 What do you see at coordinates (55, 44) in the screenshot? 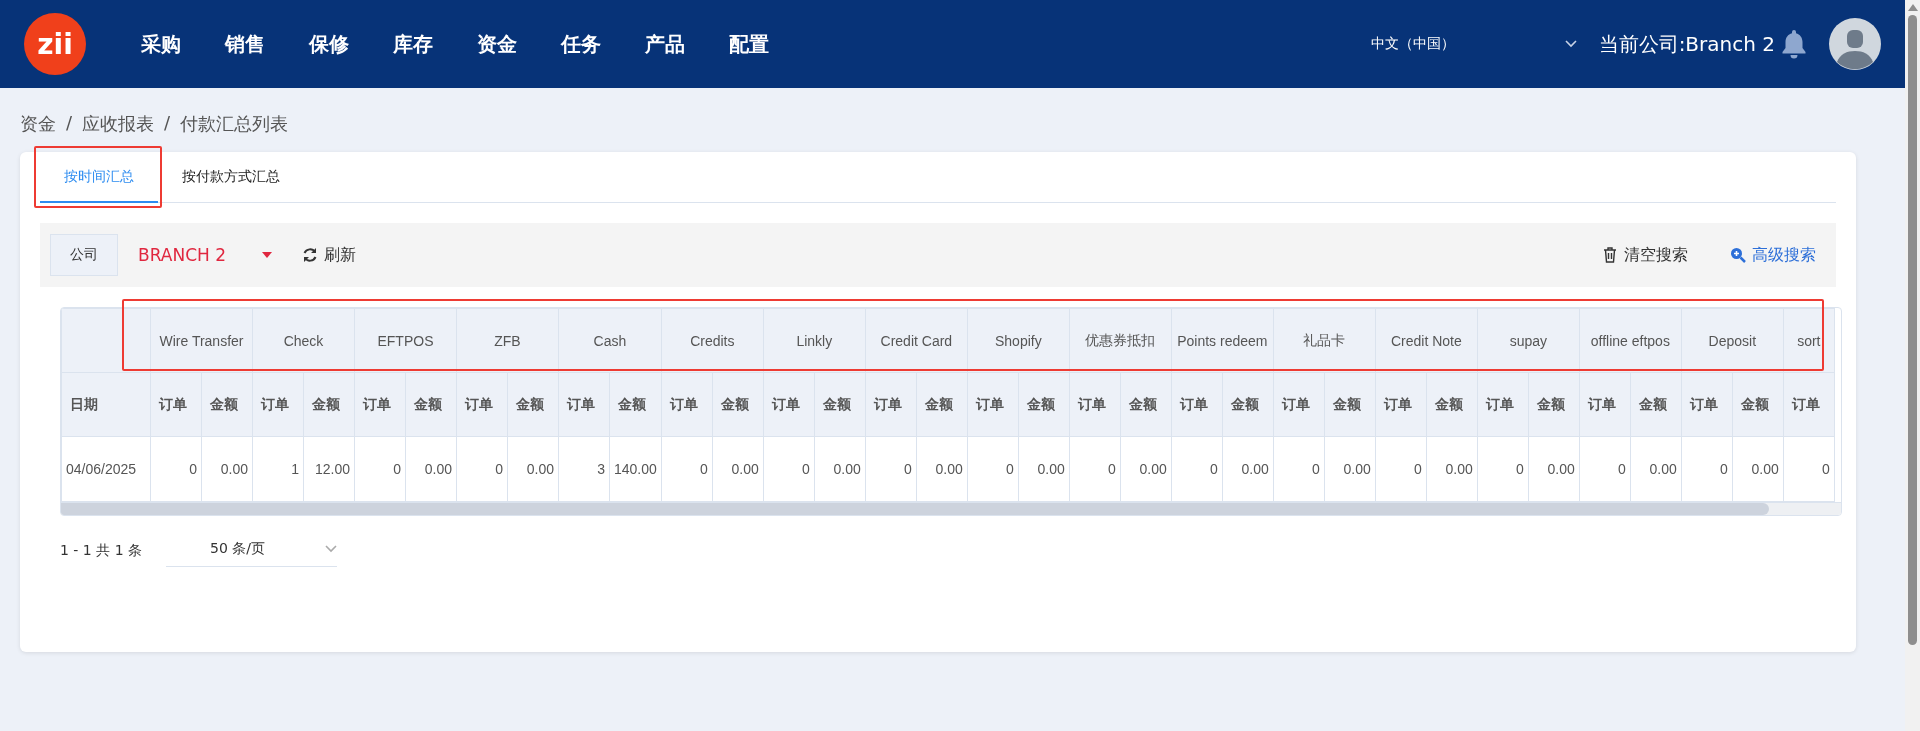
I see `app-logo: zii` at bounding box center [55, 44].